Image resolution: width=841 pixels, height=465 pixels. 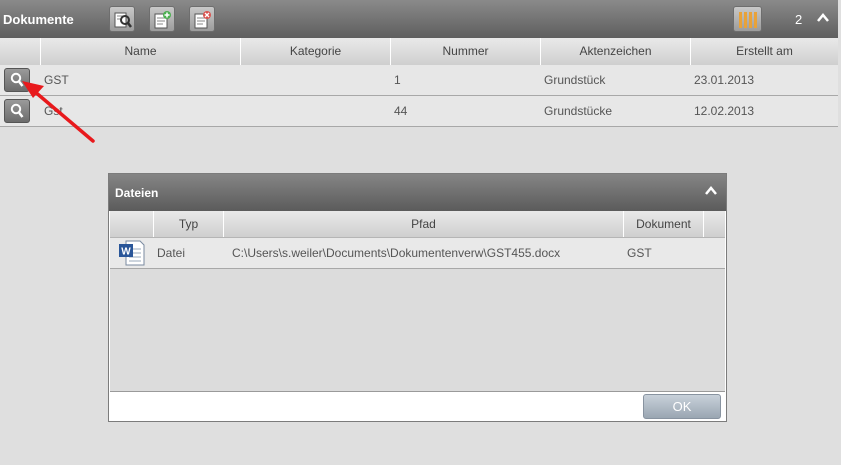 What do you see at coordinates (126, 252) in the screenshot?
I see `svg-text: W` at bounding box center [126, 252].